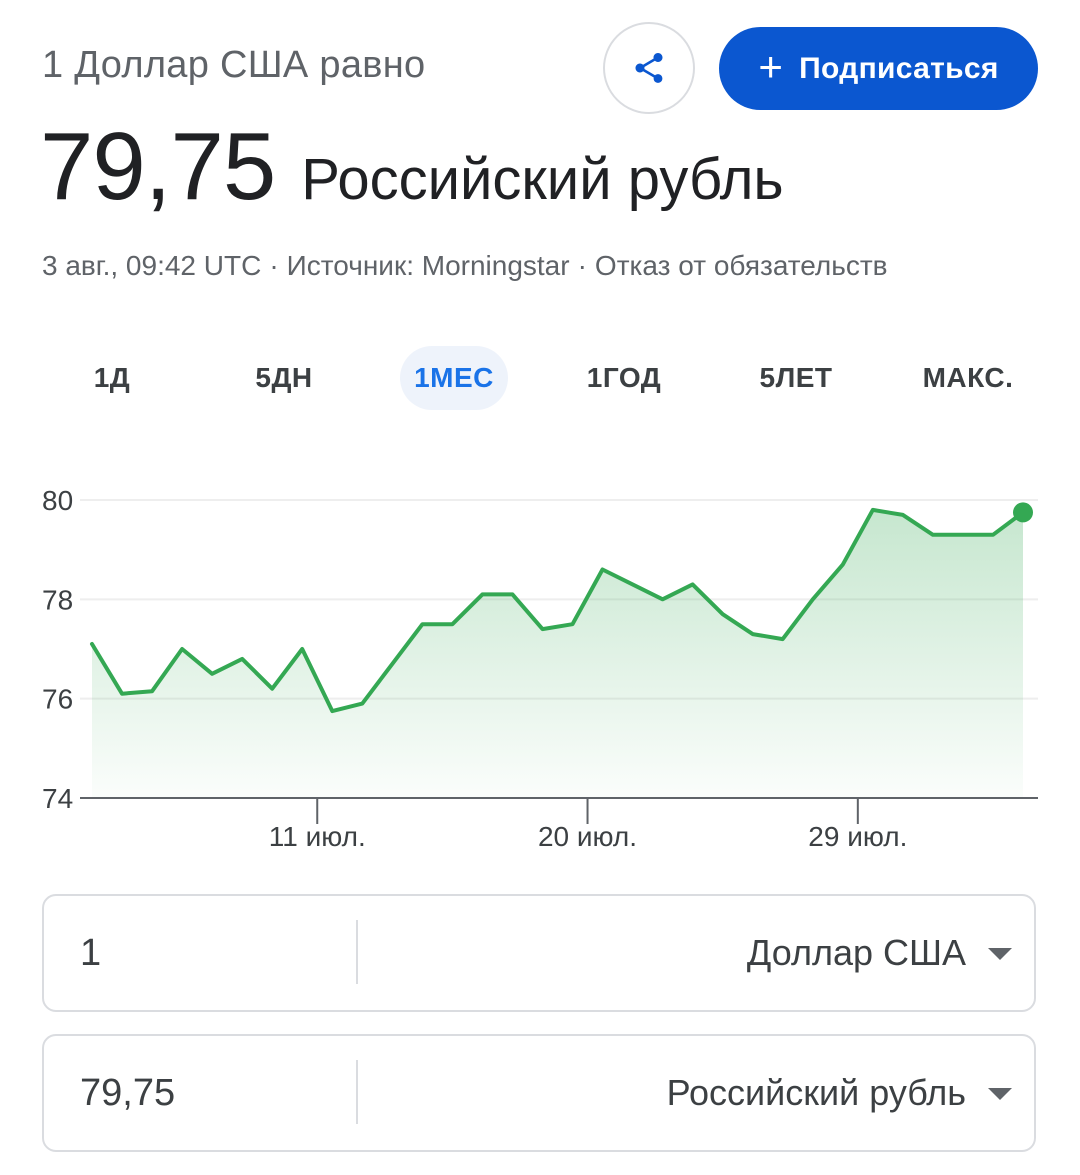 Image resolution: width=1080 pixels, height=1175 pixels. What do you see at coordinates (899, 68) in the screenshot?
I see `subscribe-label: Подписаться` at bounding box center [899, 68].